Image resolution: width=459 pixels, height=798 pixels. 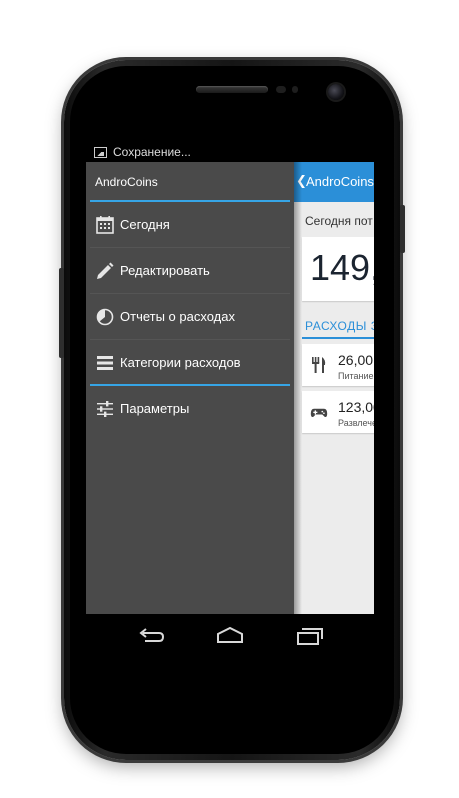 I want to click on navigation-bar, so click(x=230, y=636).